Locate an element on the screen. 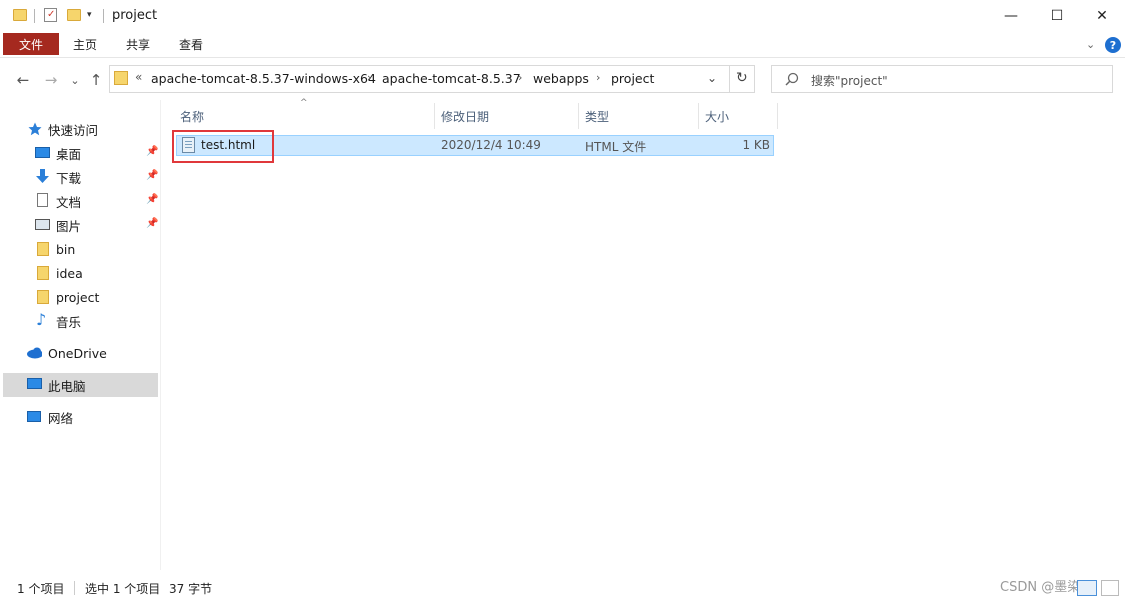 The image size is (1125, 601). properties-icon: ✓ is located at coordinates (50, 15).